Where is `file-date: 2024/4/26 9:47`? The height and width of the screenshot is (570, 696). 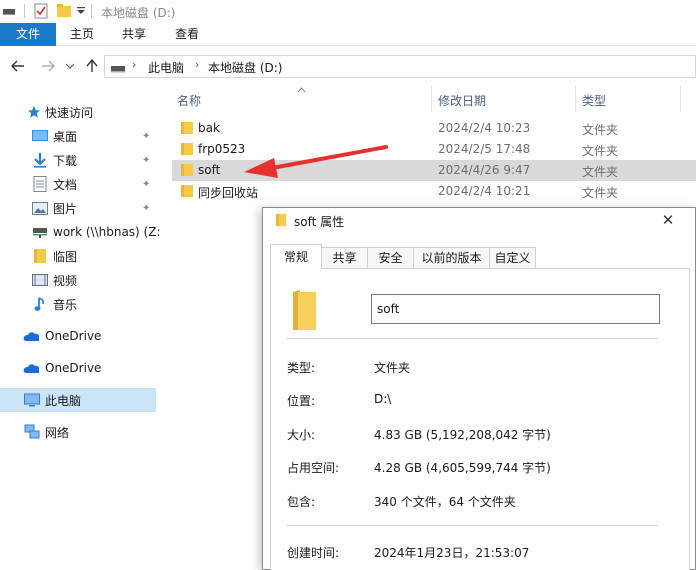 file-date: 2024/4/26 9:47 is located at coordinates (484, 170).